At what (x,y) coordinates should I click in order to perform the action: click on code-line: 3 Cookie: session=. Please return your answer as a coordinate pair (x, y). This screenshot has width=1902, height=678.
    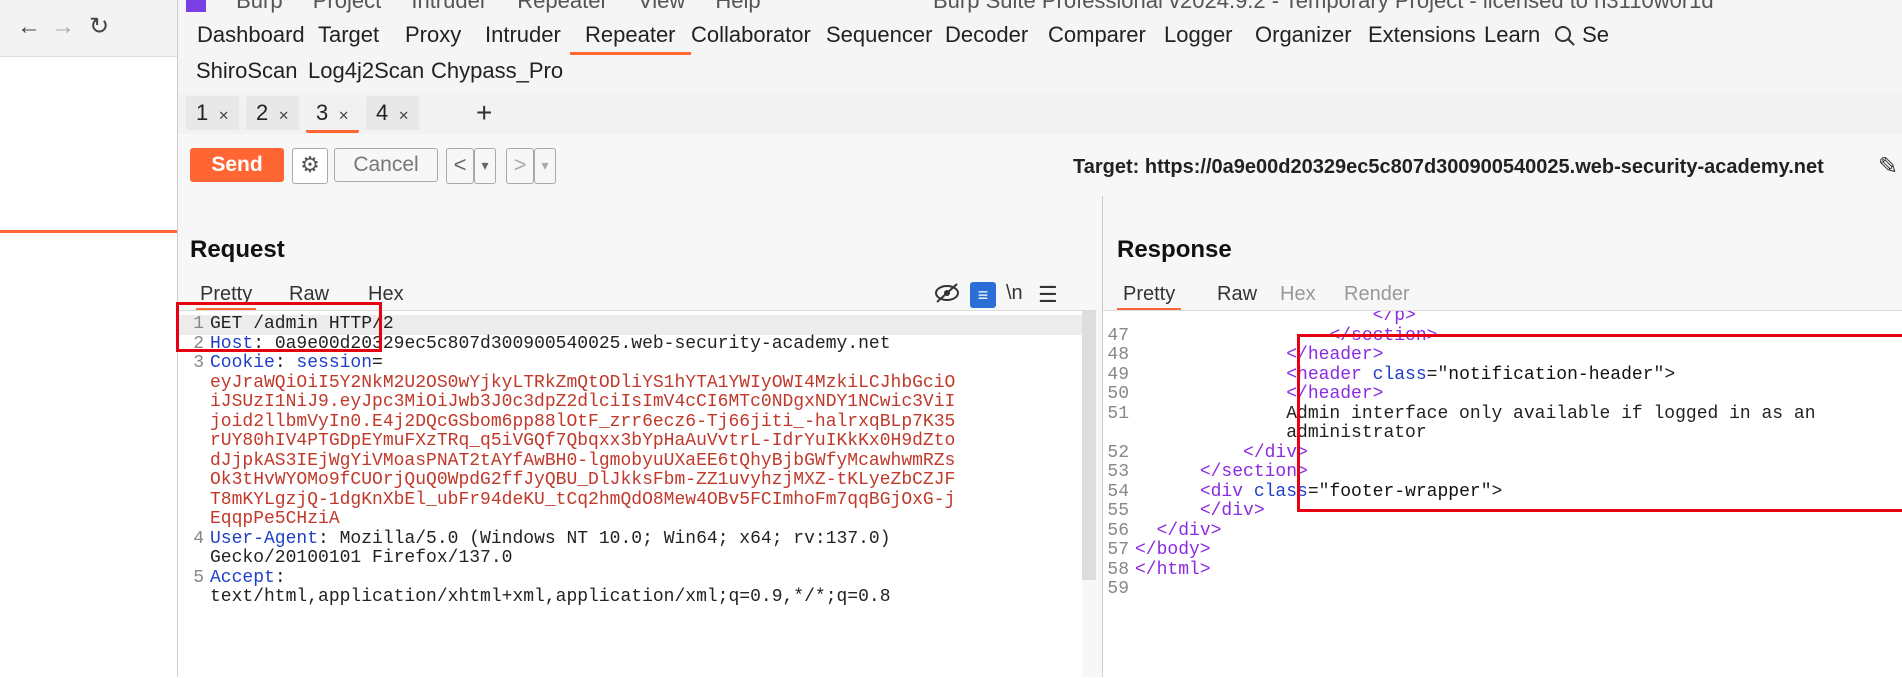
    Looking at the image, I should click on (630, 363).